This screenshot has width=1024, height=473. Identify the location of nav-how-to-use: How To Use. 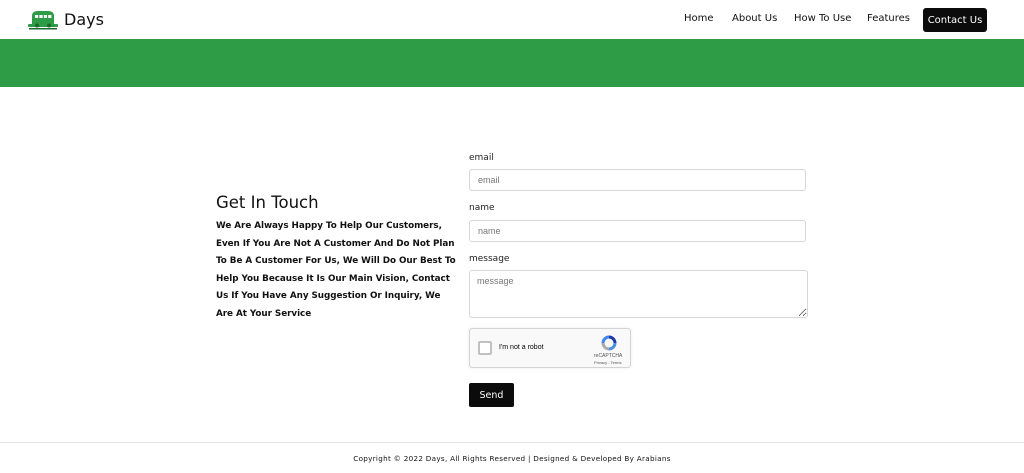
(822, 18).